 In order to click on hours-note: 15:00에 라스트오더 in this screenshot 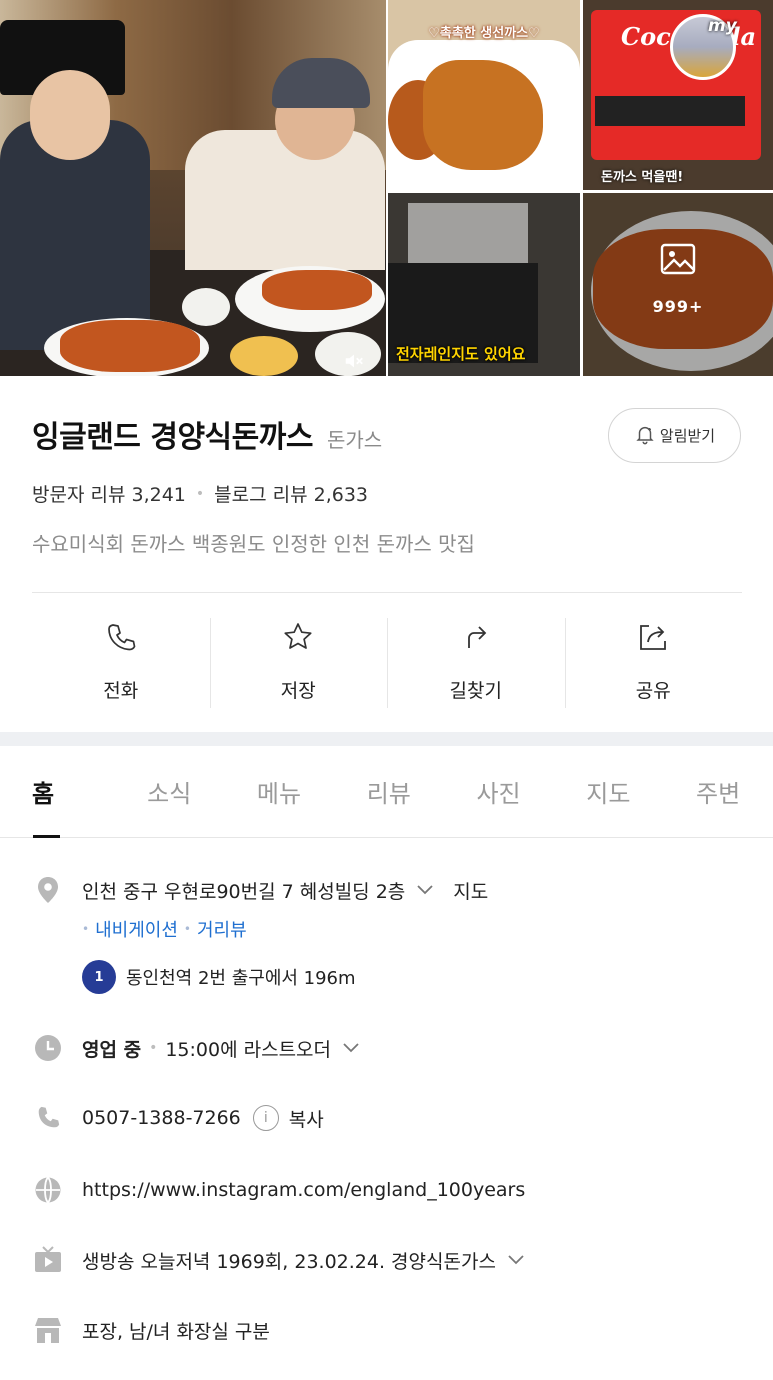, I will do `click(248, 1049)`.